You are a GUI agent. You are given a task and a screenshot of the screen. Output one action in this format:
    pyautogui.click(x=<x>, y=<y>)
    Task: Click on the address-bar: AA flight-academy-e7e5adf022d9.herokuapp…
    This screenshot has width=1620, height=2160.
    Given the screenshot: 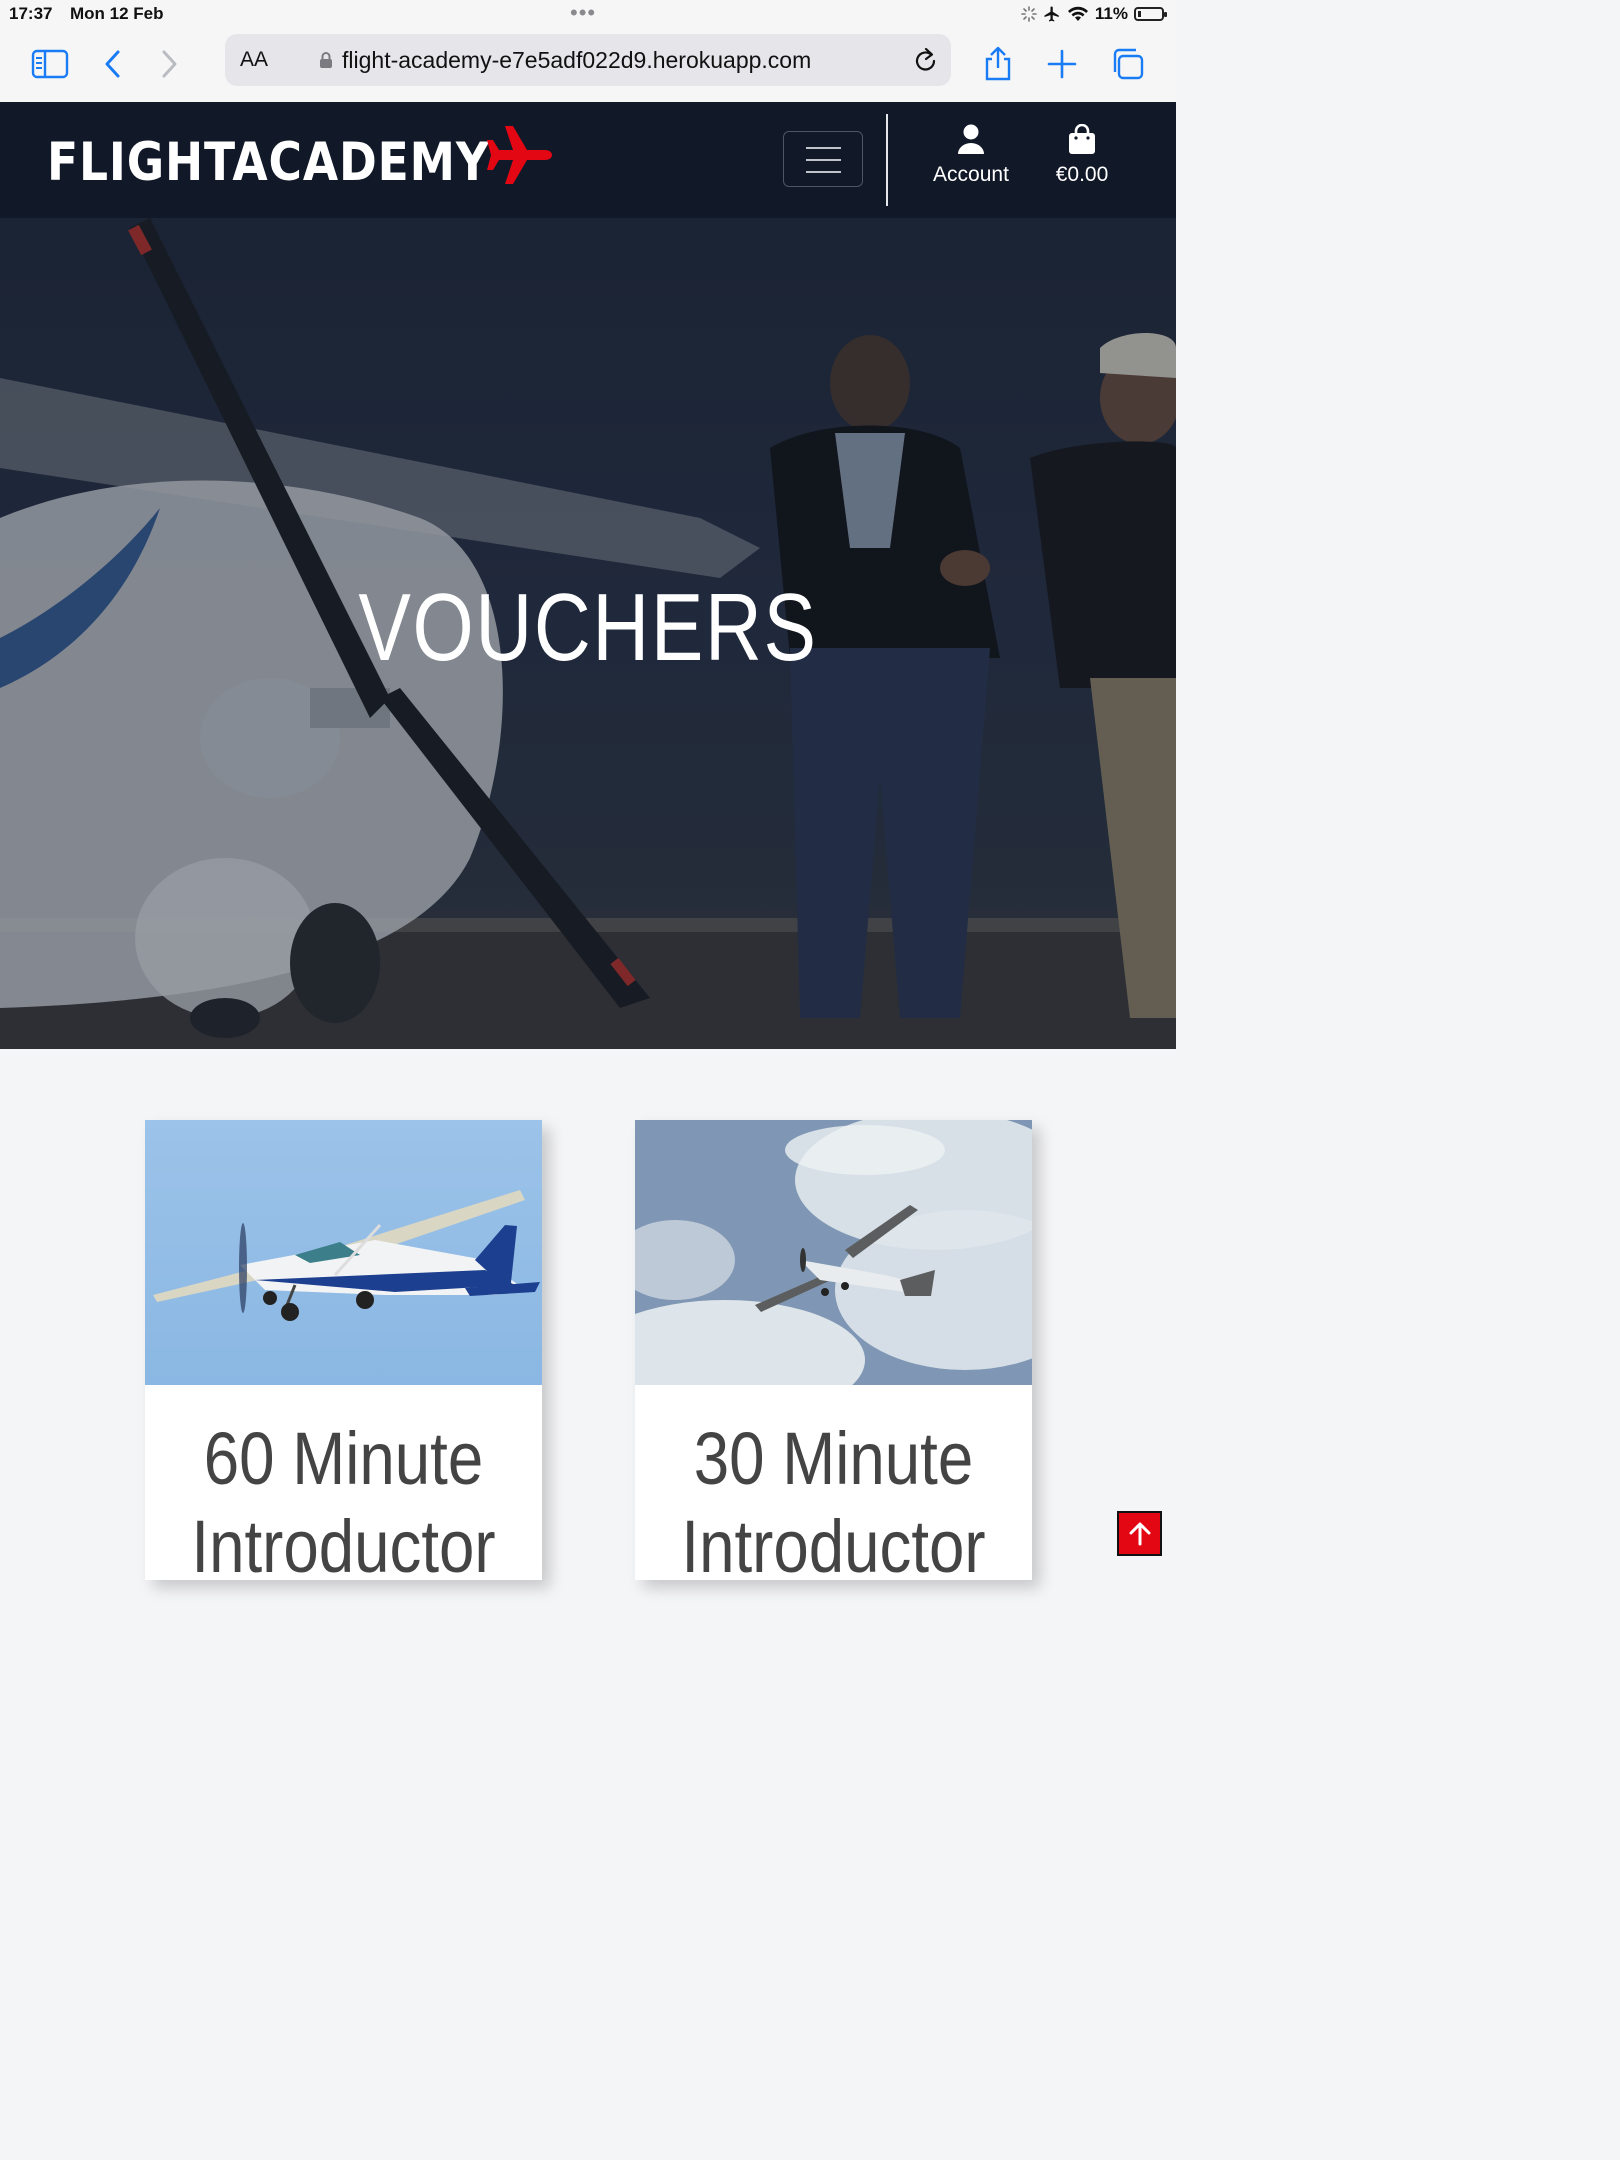 What is the action you would take?
    pyautogui.click(x=588, y=60)
    